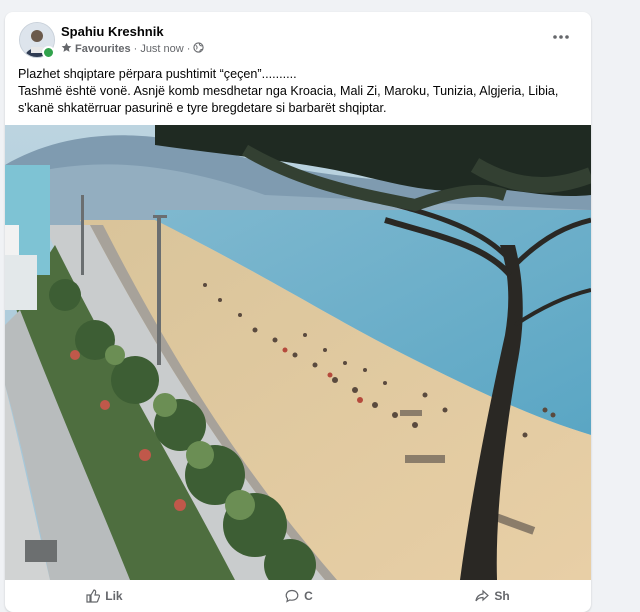  I want to click on comment-button: C, so click(299, 596).